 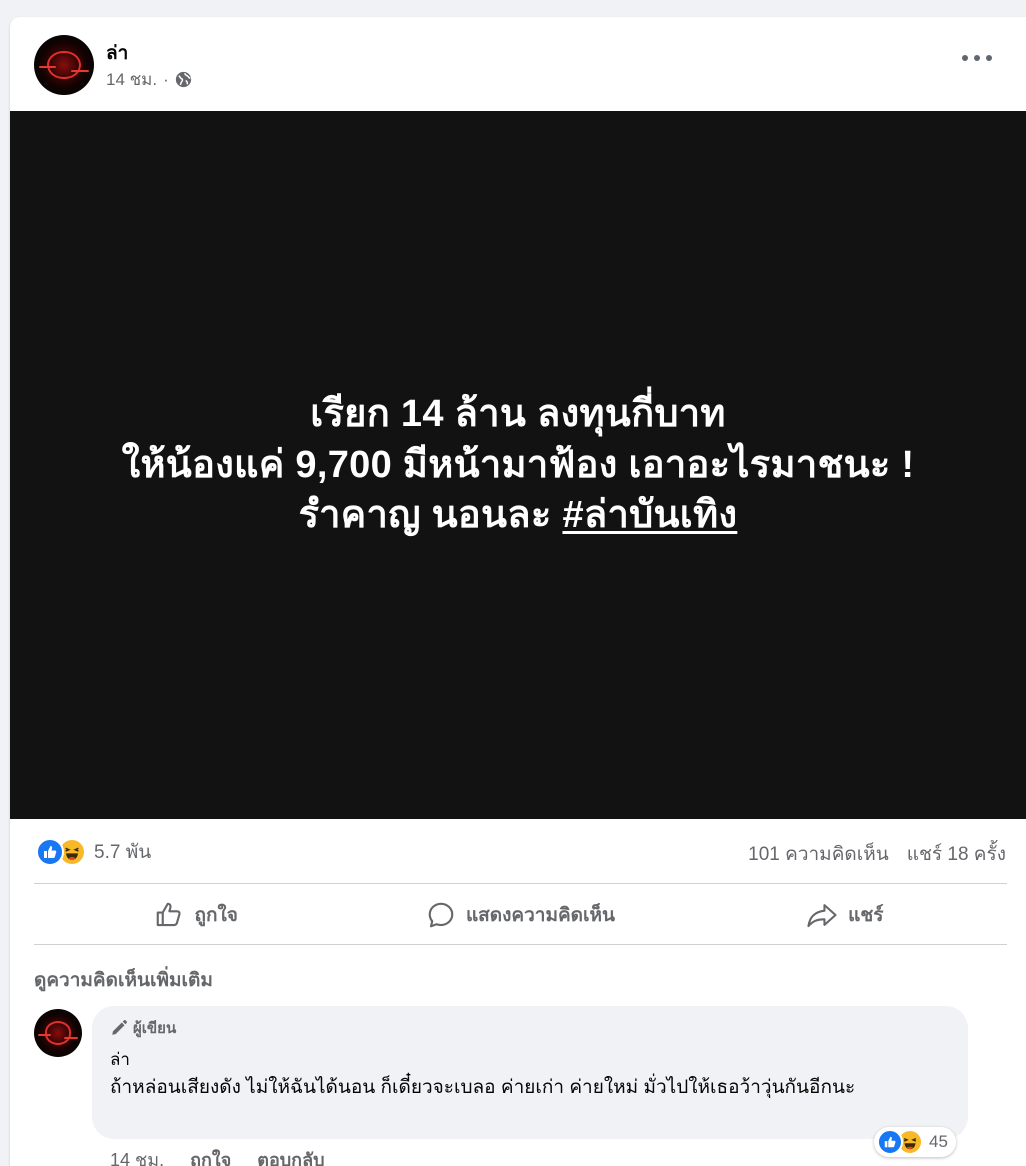 What do you see at coordinates (530, 1028) in the screenshot?
I see `author-badge: ผู้เขียน` at bounding box center [530, 1028].